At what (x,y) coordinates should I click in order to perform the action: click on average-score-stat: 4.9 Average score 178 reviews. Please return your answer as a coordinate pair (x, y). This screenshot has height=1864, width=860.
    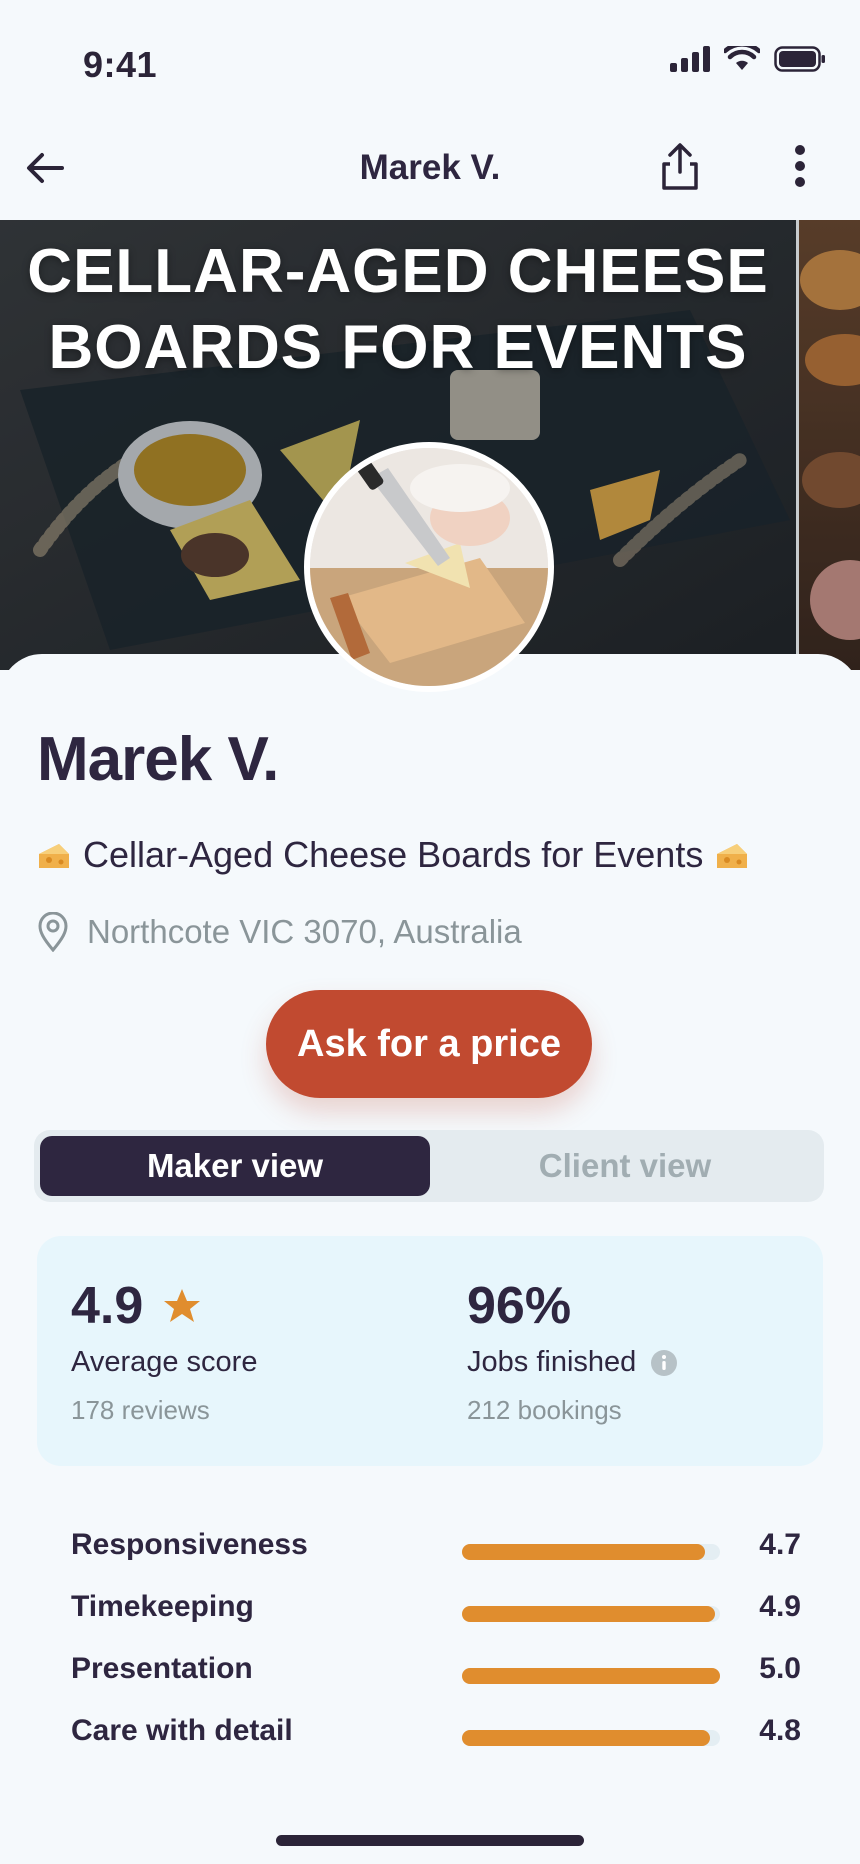
    Looking at the image, I should click on (164, 1351).